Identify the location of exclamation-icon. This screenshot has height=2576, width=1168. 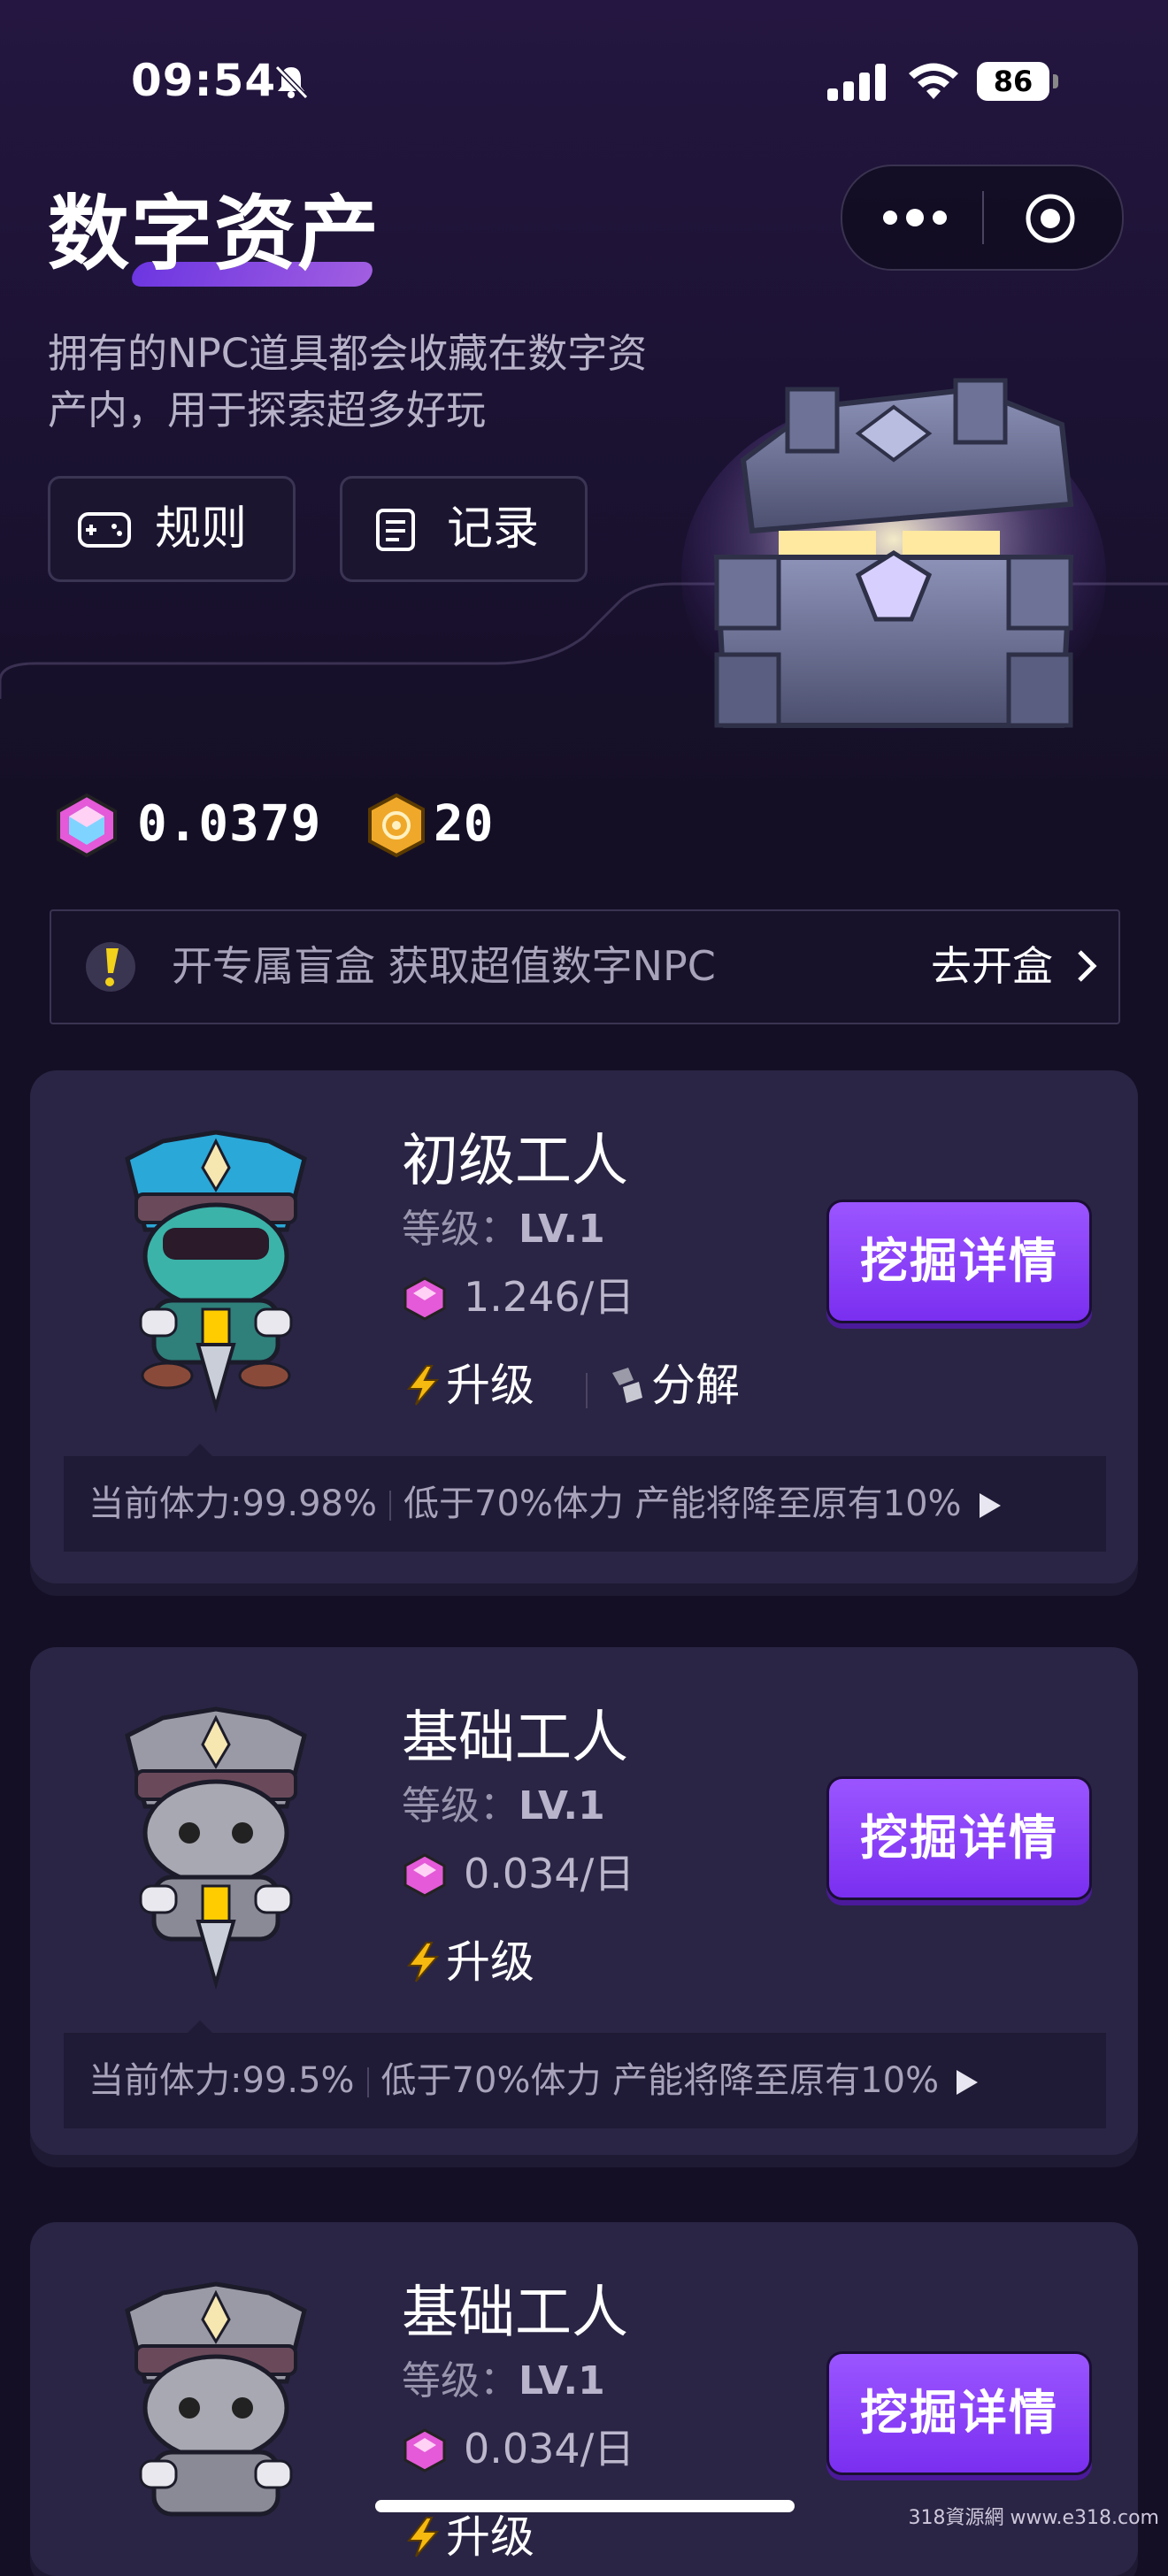
(111, 967).